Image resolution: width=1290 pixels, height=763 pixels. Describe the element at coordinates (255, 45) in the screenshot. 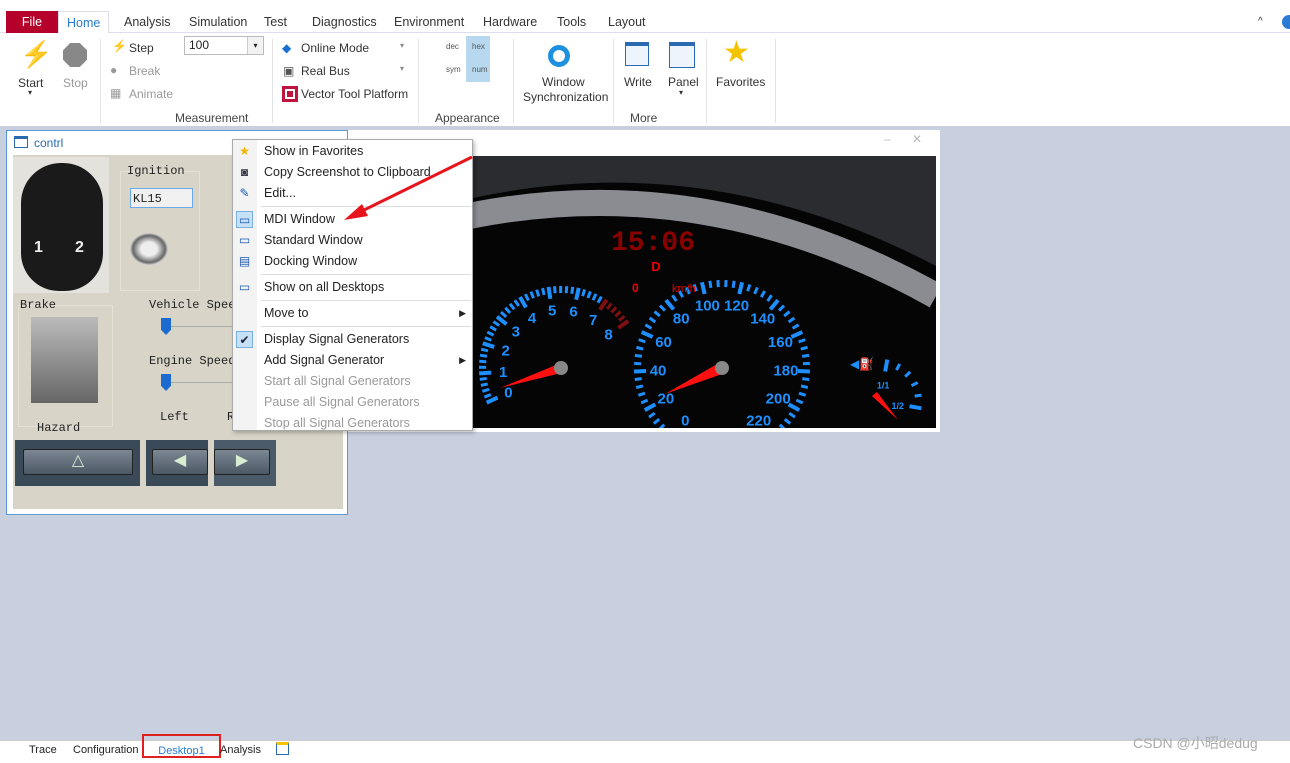

I see `chevron-down-icon: ▾` at that location.